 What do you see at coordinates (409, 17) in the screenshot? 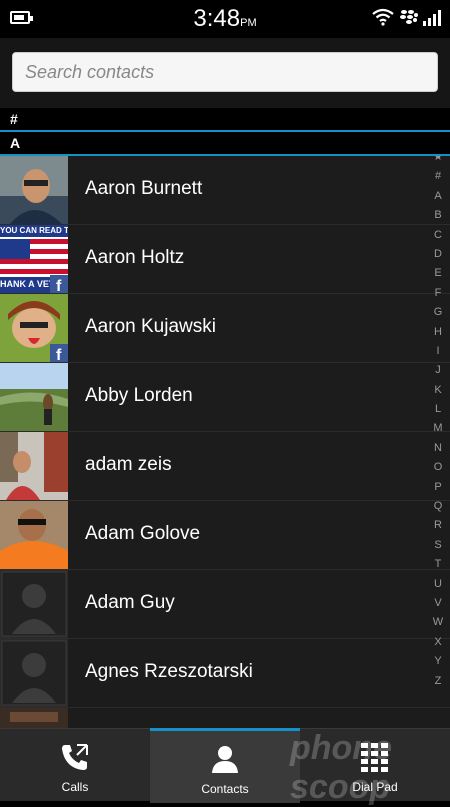
I see `blackberry-icon` at bounding box center [409, 17].